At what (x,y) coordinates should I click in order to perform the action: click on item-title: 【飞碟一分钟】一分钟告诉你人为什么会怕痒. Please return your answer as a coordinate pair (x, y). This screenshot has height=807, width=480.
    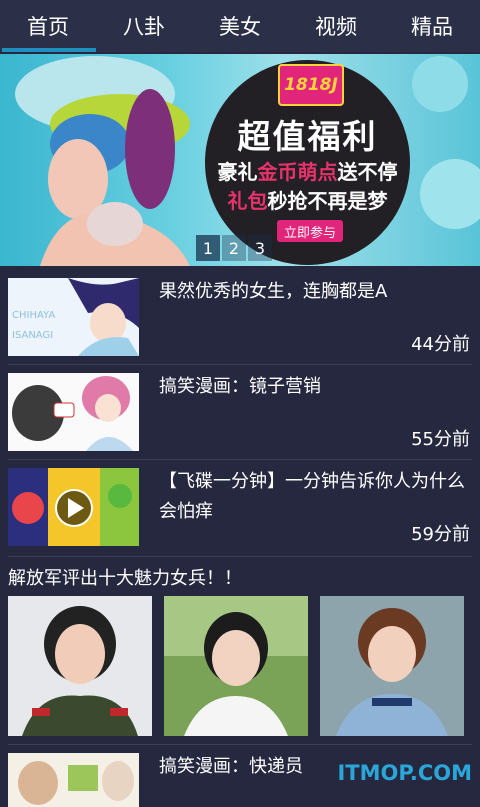
    Looking at the image, I should click on (312, 496).